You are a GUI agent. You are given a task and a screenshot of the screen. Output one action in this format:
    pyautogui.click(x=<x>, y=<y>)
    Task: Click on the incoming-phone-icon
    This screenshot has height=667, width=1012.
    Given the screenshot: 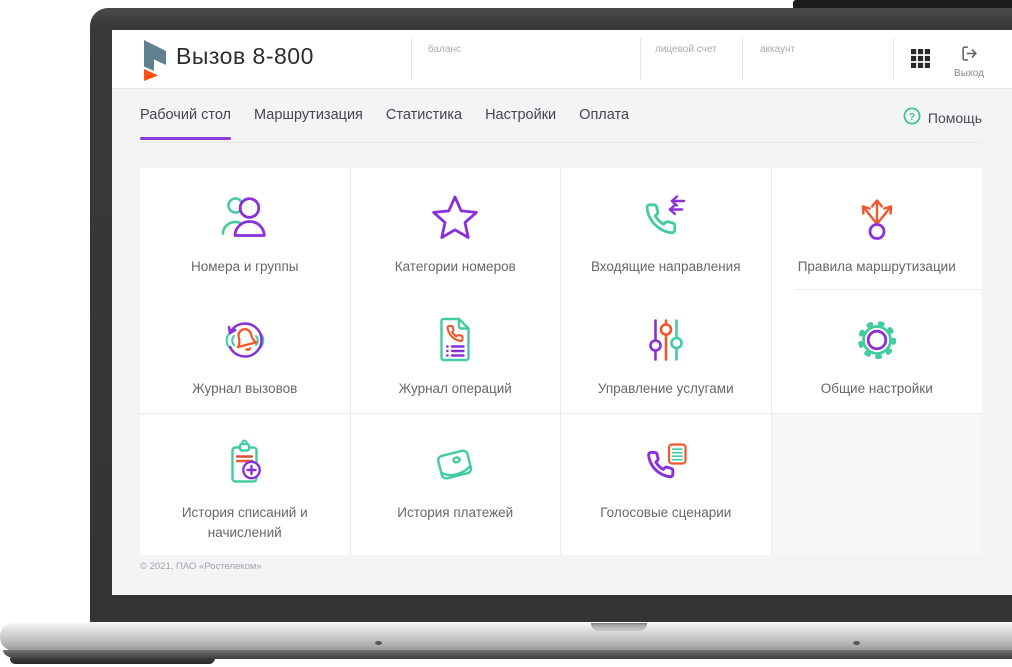 What is the action you would take?
    pyautogui.click(x=665, y=215)
    